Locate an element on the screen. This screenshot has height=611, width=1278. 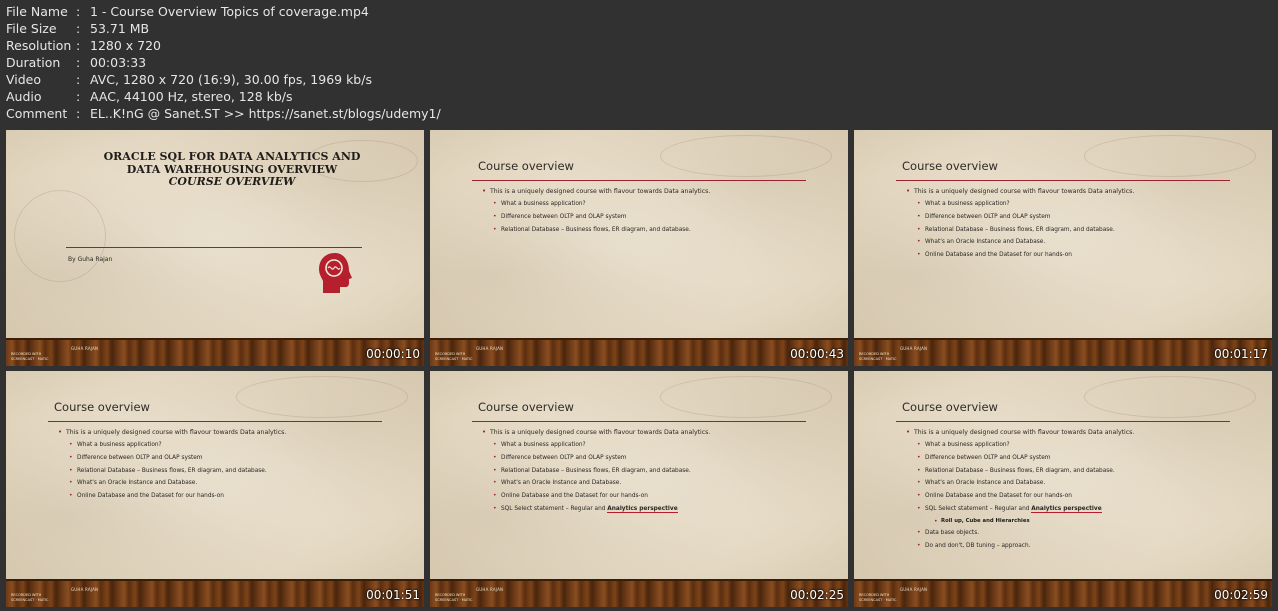
brain-head-icon is located at coordinates (335, 273).